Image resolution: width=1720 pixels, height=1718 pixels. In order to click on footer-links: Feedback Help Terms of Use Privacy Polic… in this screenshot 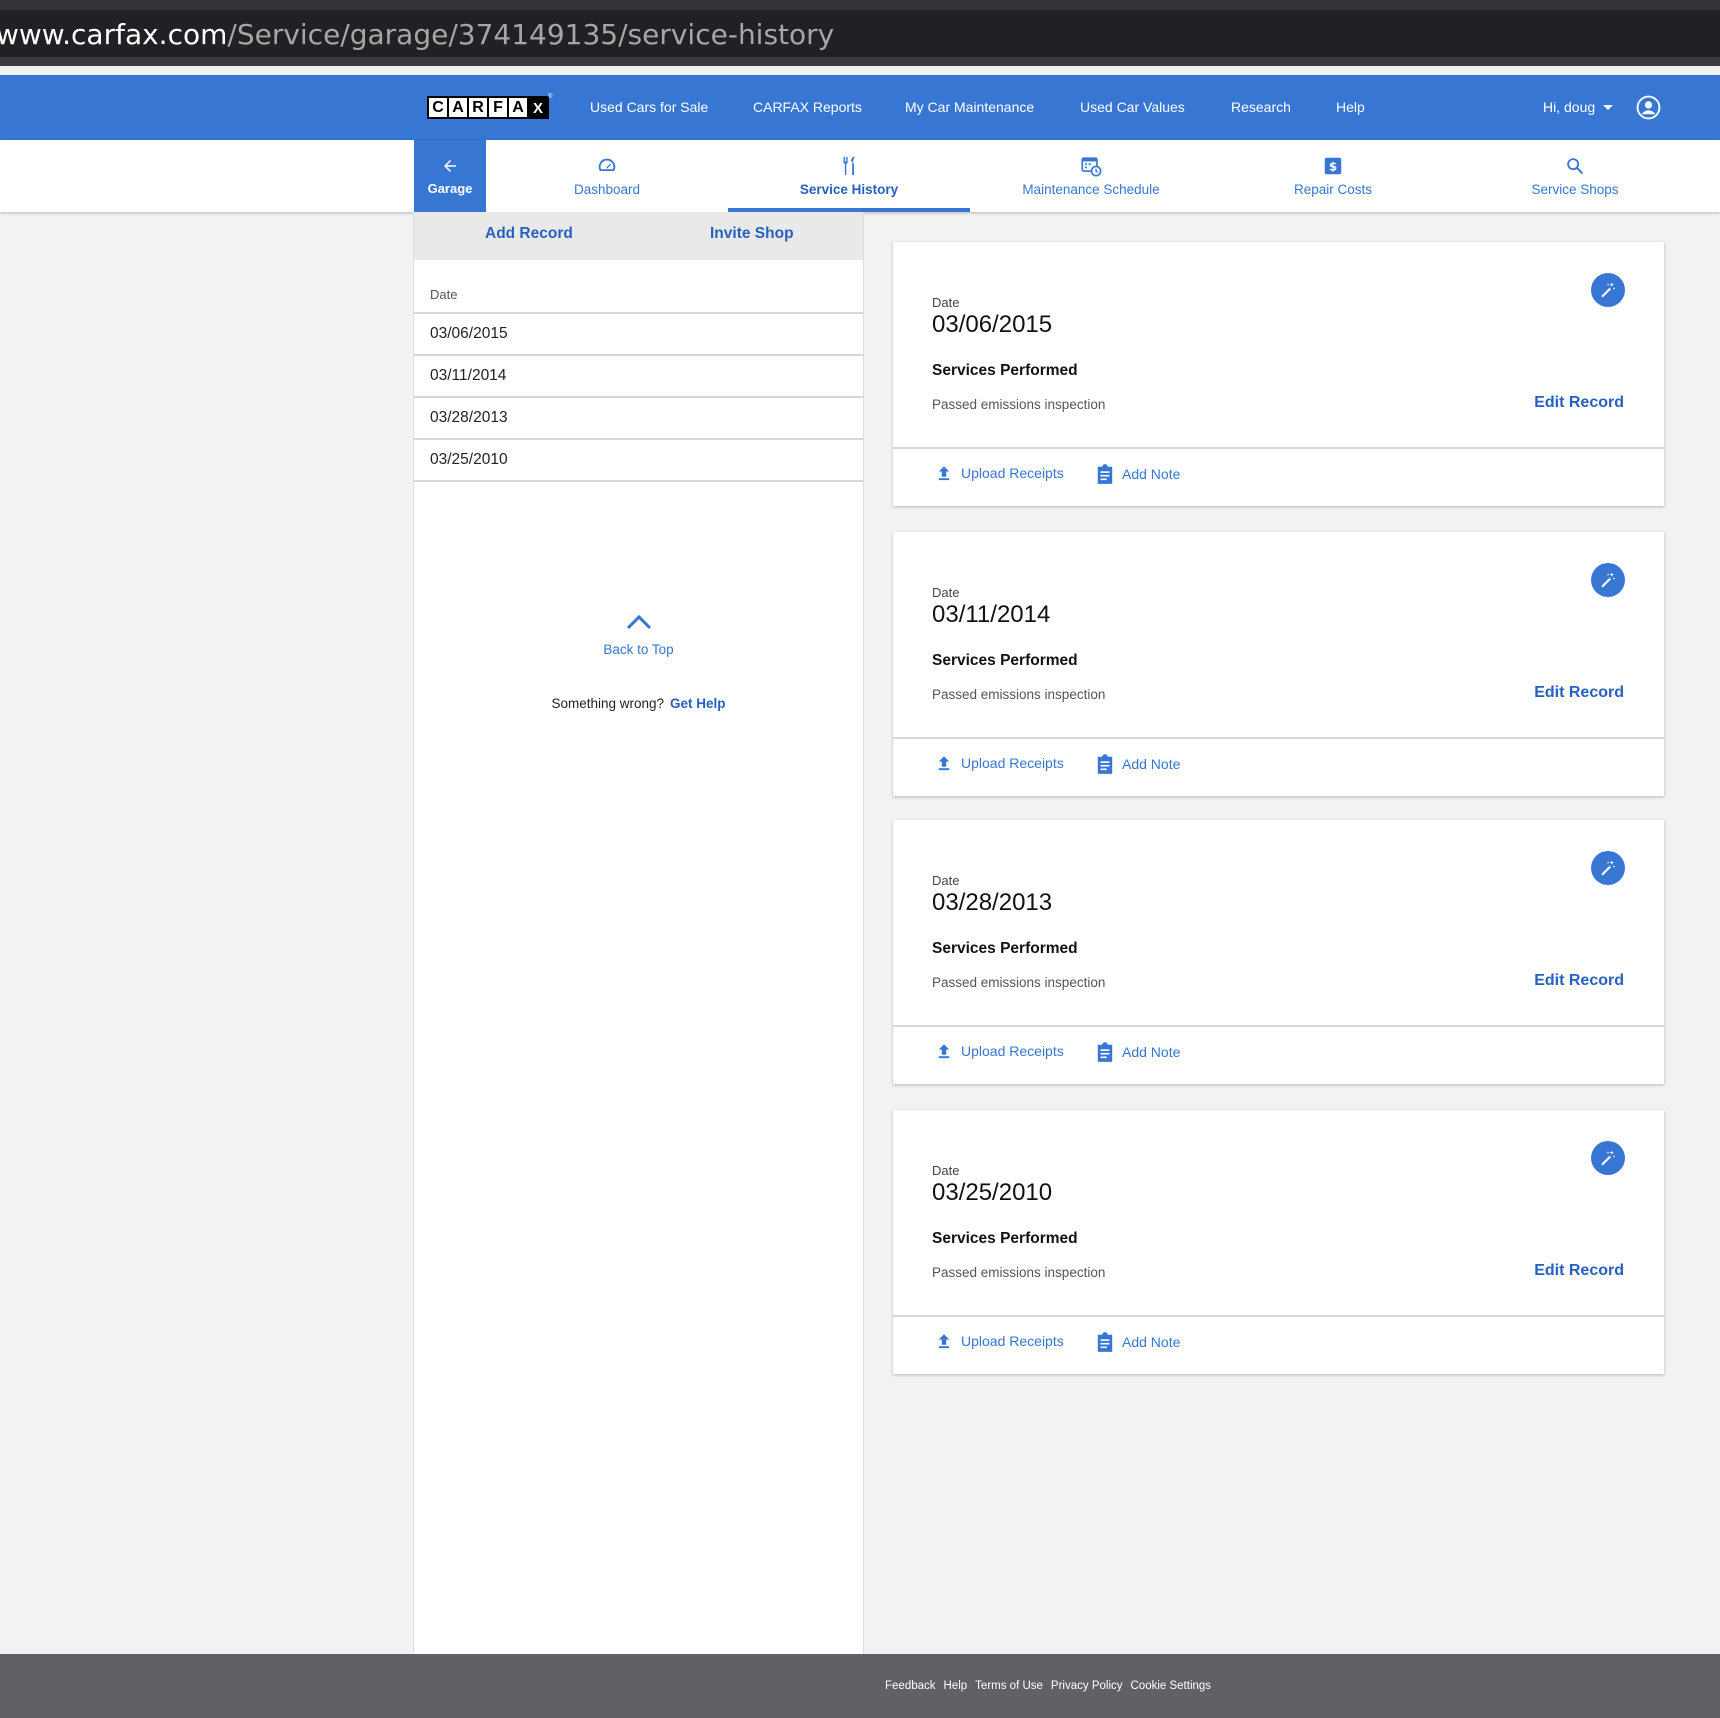, I will do `click(1048, 1686)`.